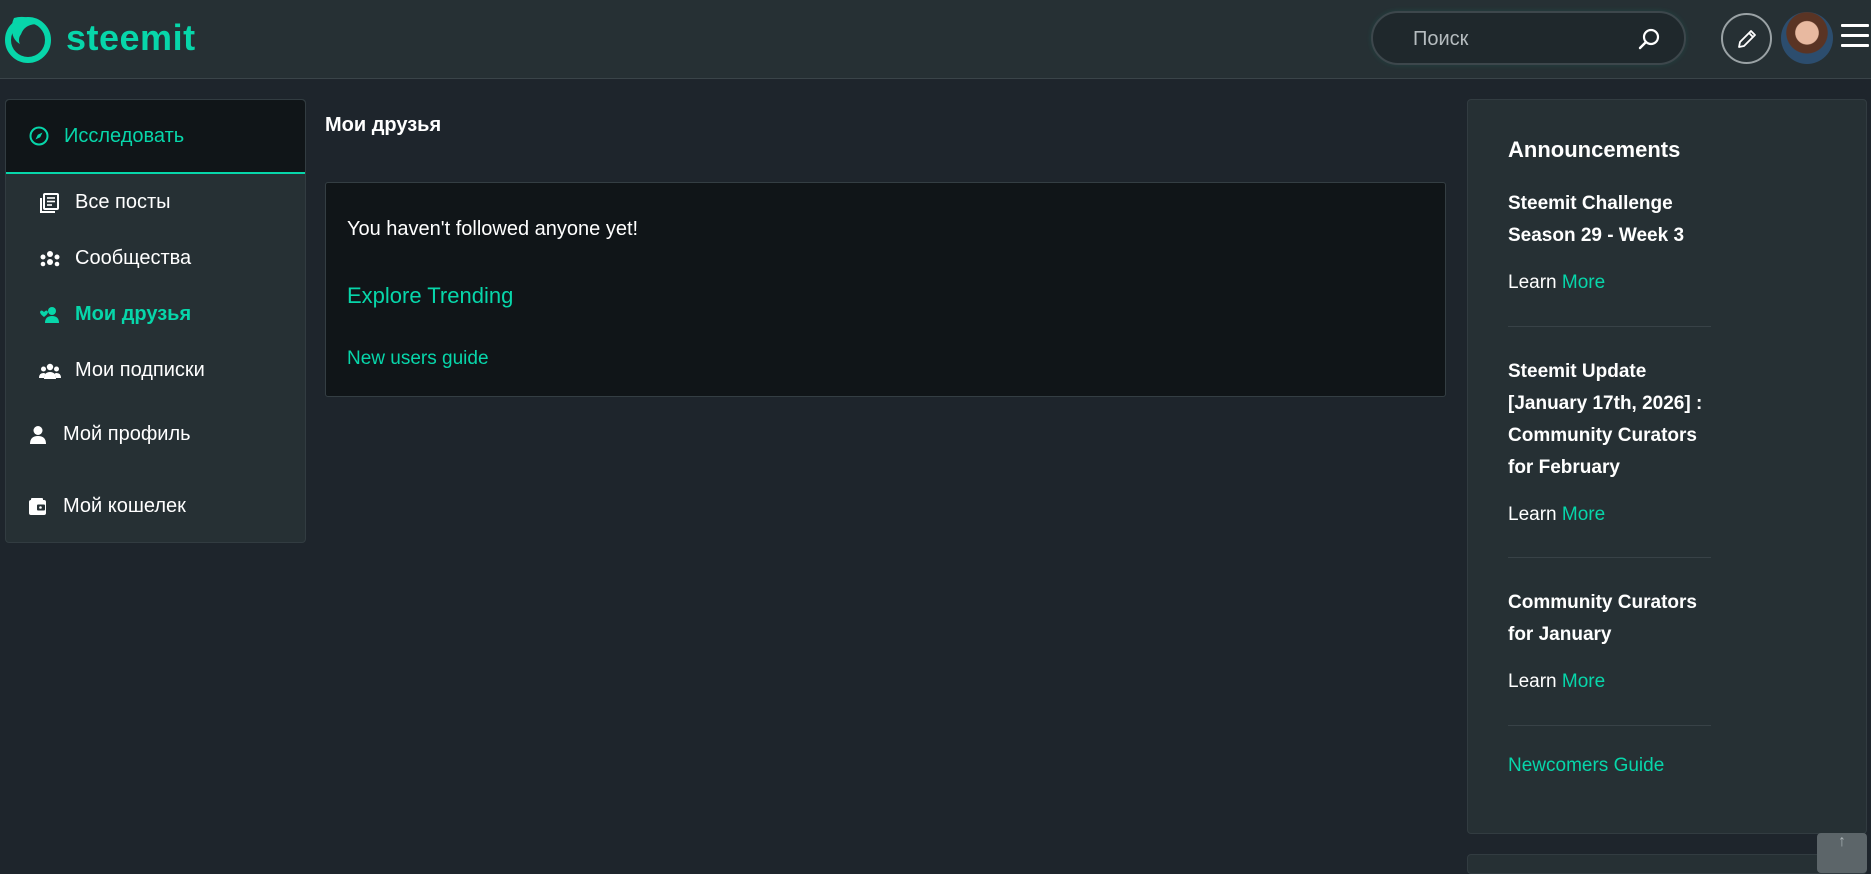 Image resolution: width=1871 pixels, height=874 pixels. I want to click on sidebar-item-my-profile: Мой профиль, so click(109, 434).